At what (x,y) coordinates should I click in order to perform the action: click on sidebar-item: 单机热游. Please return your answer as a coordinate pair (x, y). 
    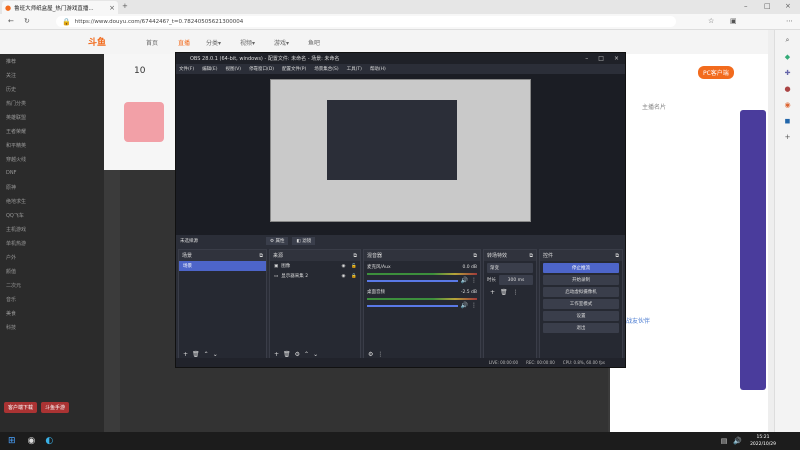
    Looking at the image, I should click on (52, 243).